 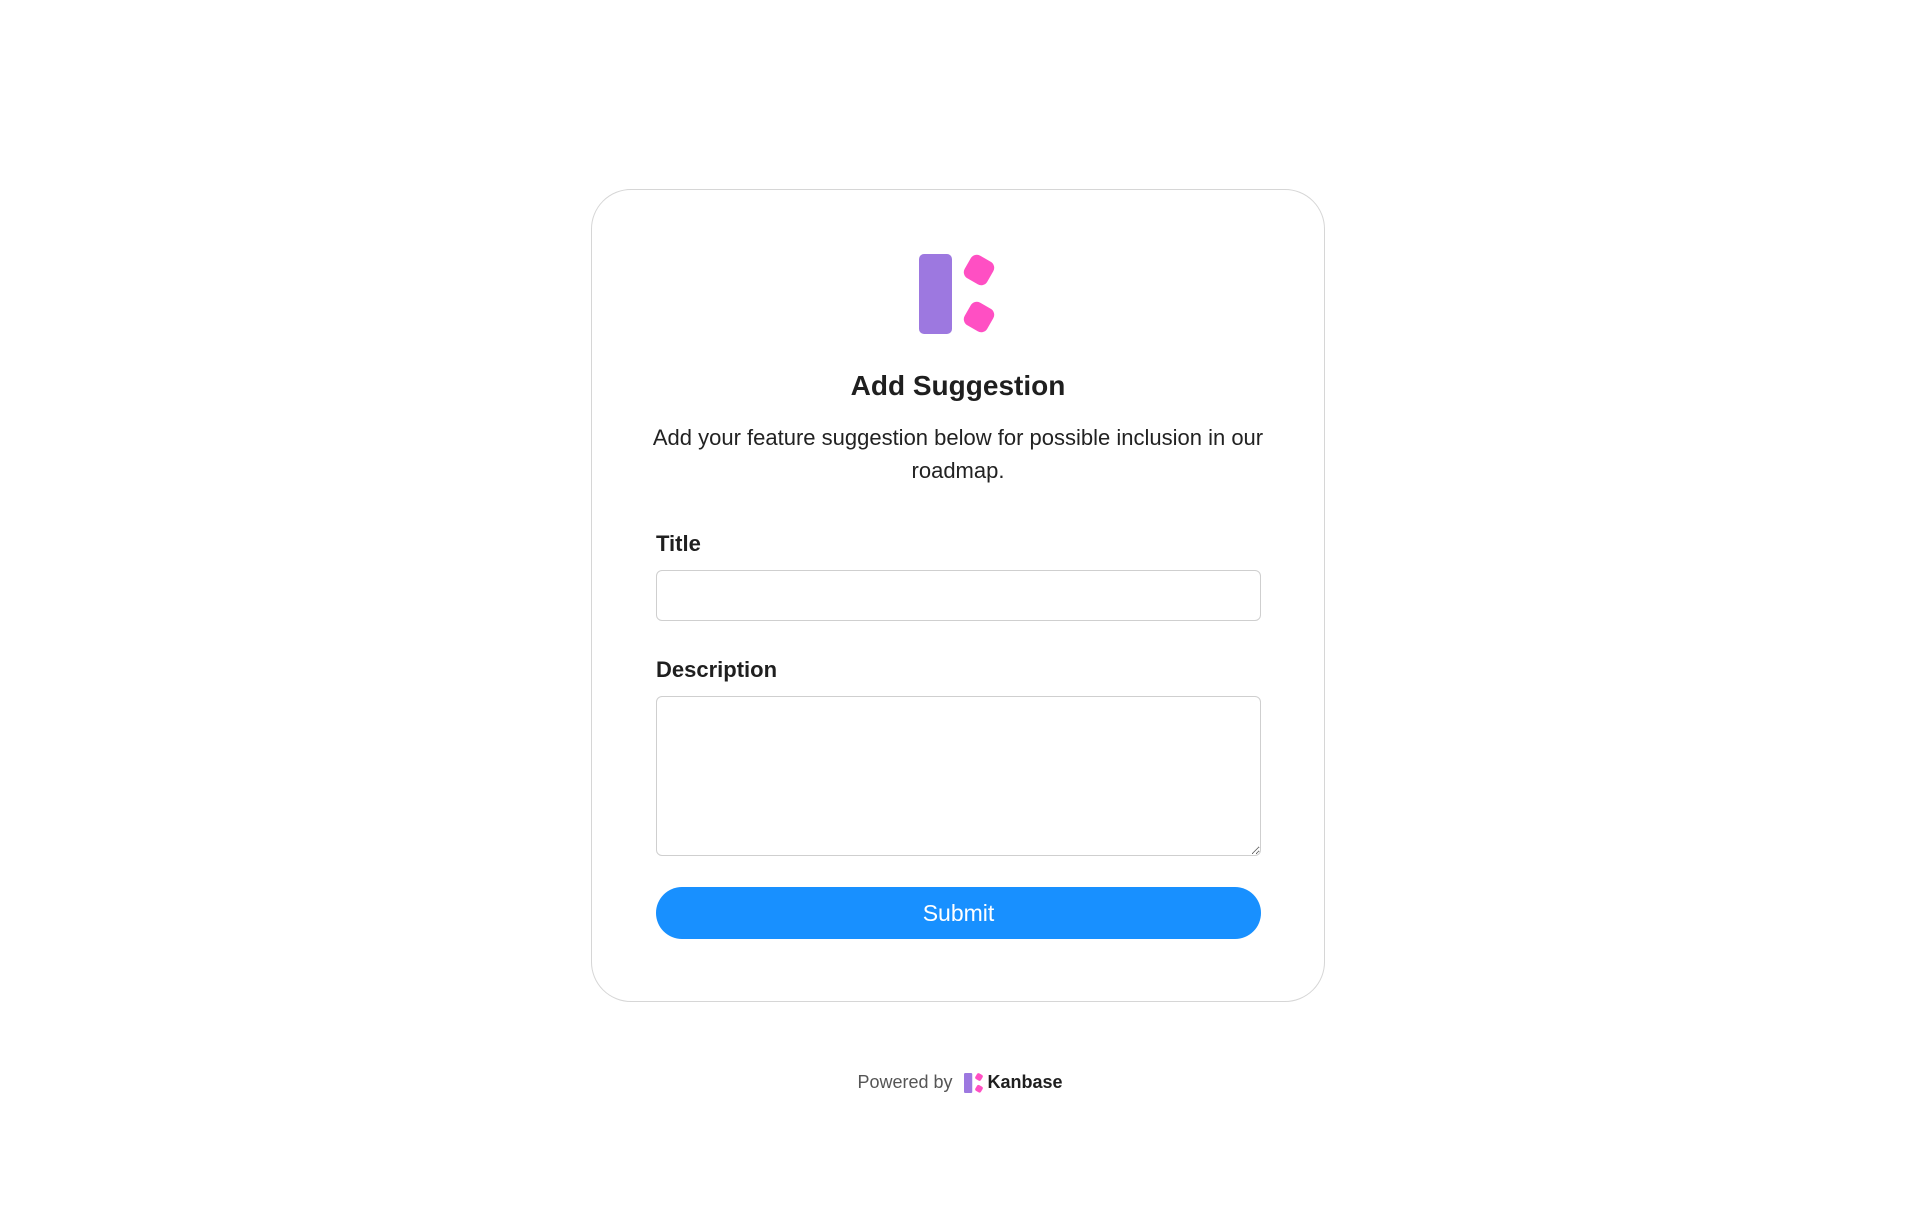 I want to click on title-input, so click(x=958, y=595).